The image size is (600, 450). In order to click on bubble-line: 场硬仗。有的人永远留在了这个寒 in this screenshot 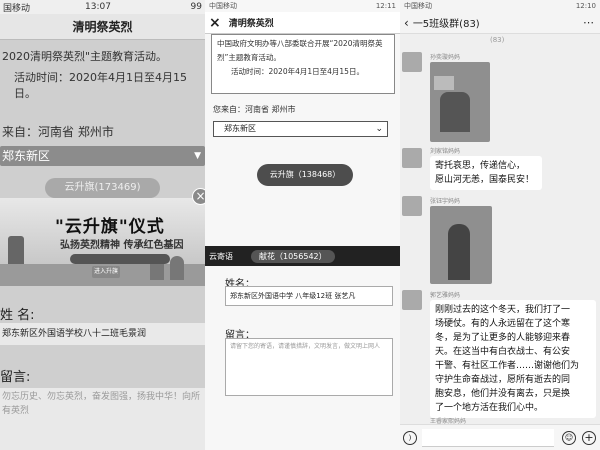, I will do `click(503, 324)`.